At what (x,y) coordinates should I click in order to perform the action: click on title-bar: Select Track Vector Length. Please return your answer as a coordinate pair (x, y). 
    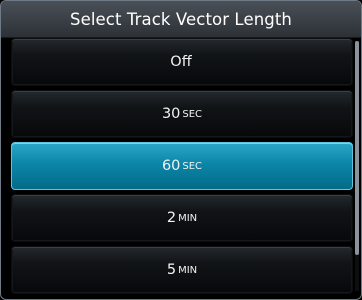
    Looking at the image, I should click on (181, 19).